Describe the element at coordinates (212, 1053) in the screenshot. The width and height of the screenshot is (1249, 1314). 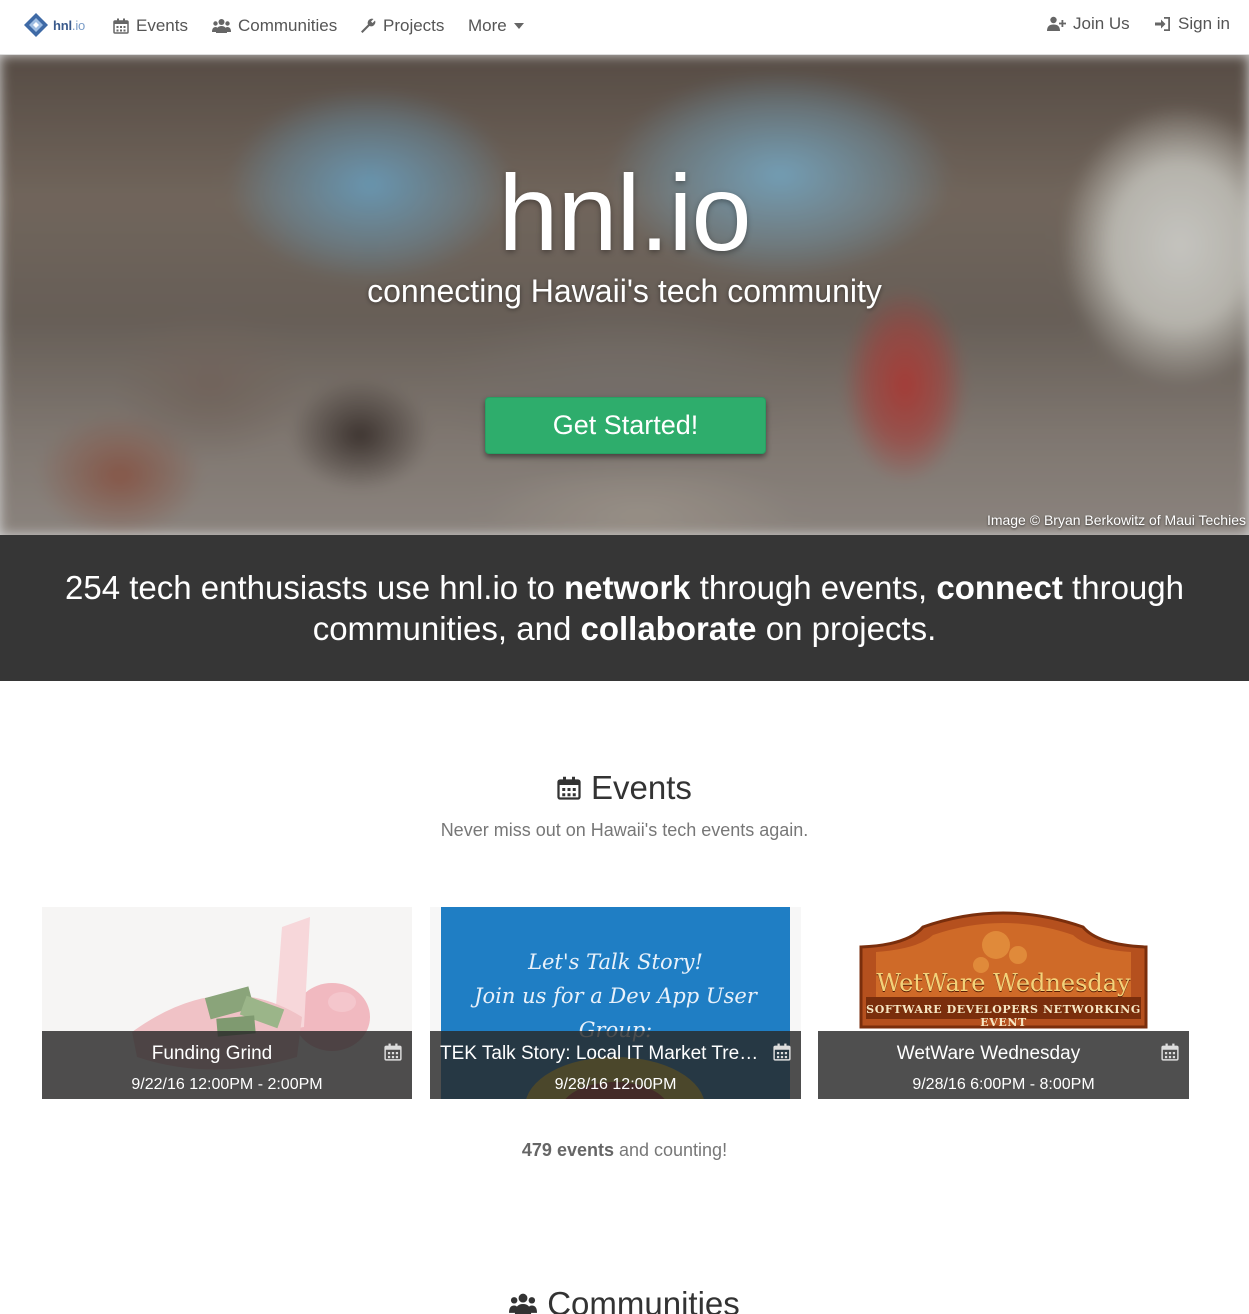
I see `event-title: Funding Grind` at that location.